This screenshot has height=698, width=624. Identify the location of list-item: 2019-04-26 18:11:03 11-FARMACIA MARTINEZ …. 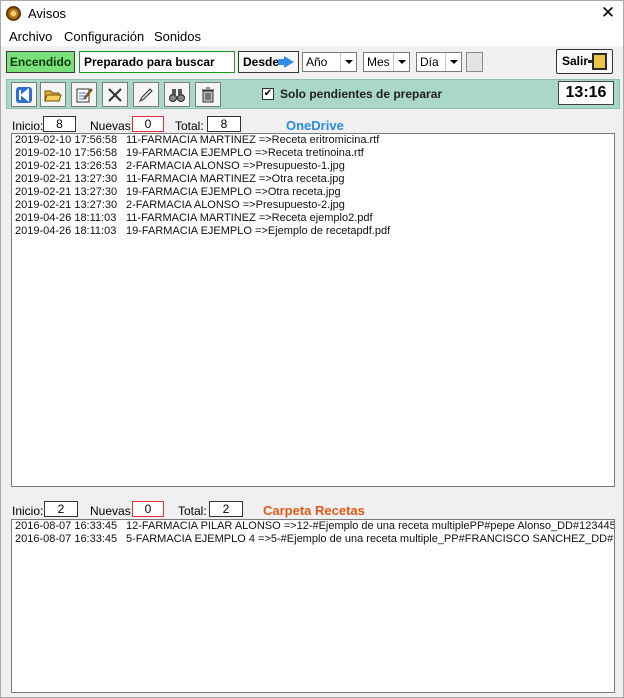
(313, 218).